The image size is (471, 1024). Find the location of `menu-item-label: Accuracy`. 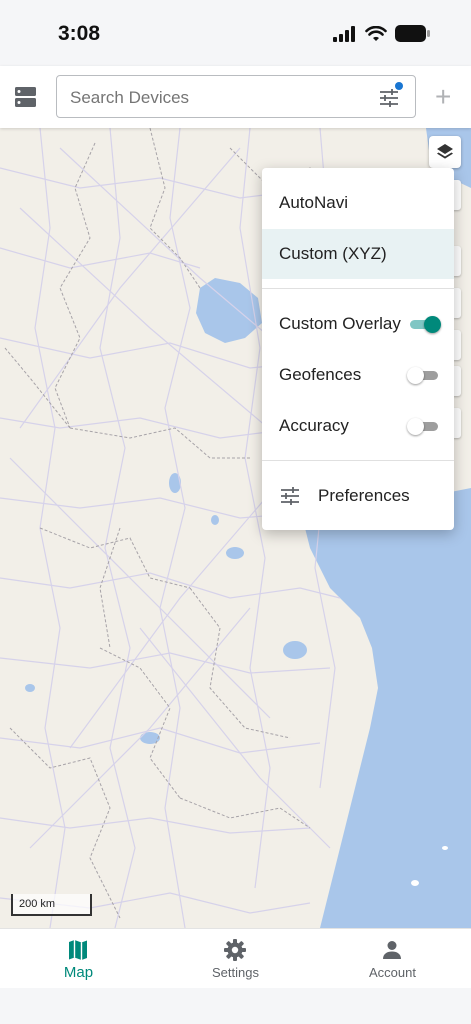

menu-item-label: Accuracy is located at coordinates (314, 425).